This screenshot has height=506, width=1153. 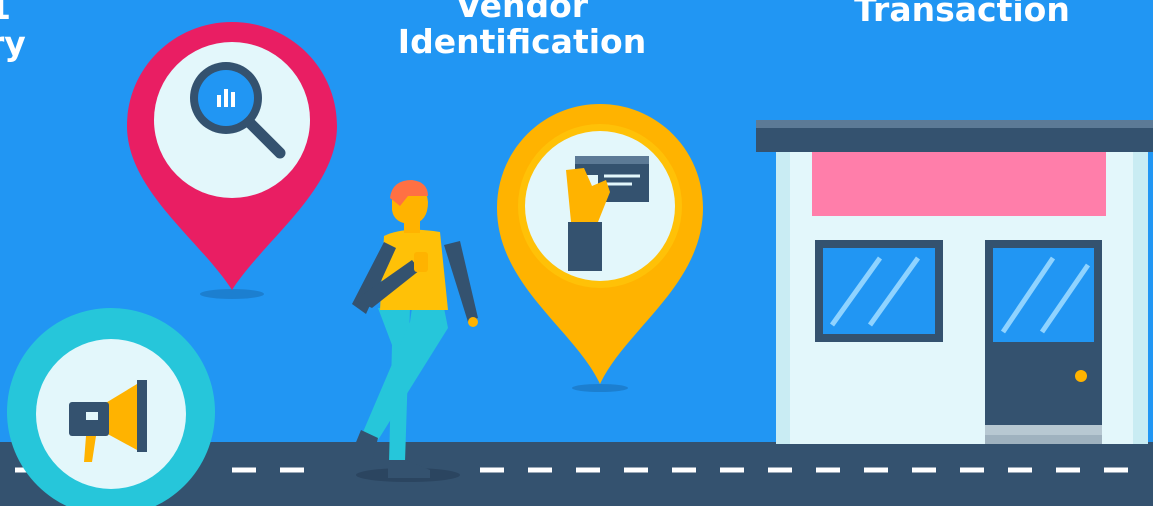 I want to click on label-left-category: 1 ry, so click(x=13, y=31).